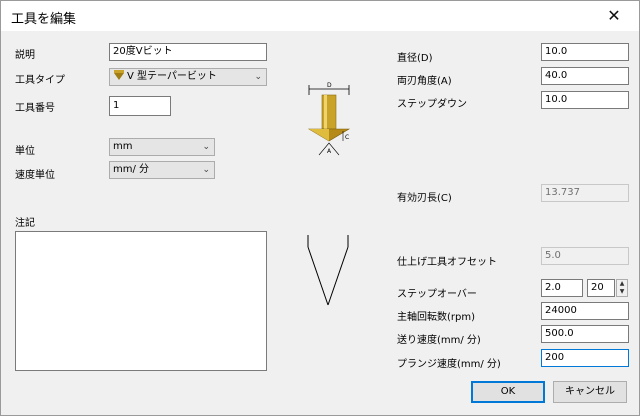 The image size is (640, 416). What do you see at coordinates (449, 364) in the screenshot?
I see `plunge-rate-label: プランジ速度(mm/ 分)` at bounding box center [449, 364].